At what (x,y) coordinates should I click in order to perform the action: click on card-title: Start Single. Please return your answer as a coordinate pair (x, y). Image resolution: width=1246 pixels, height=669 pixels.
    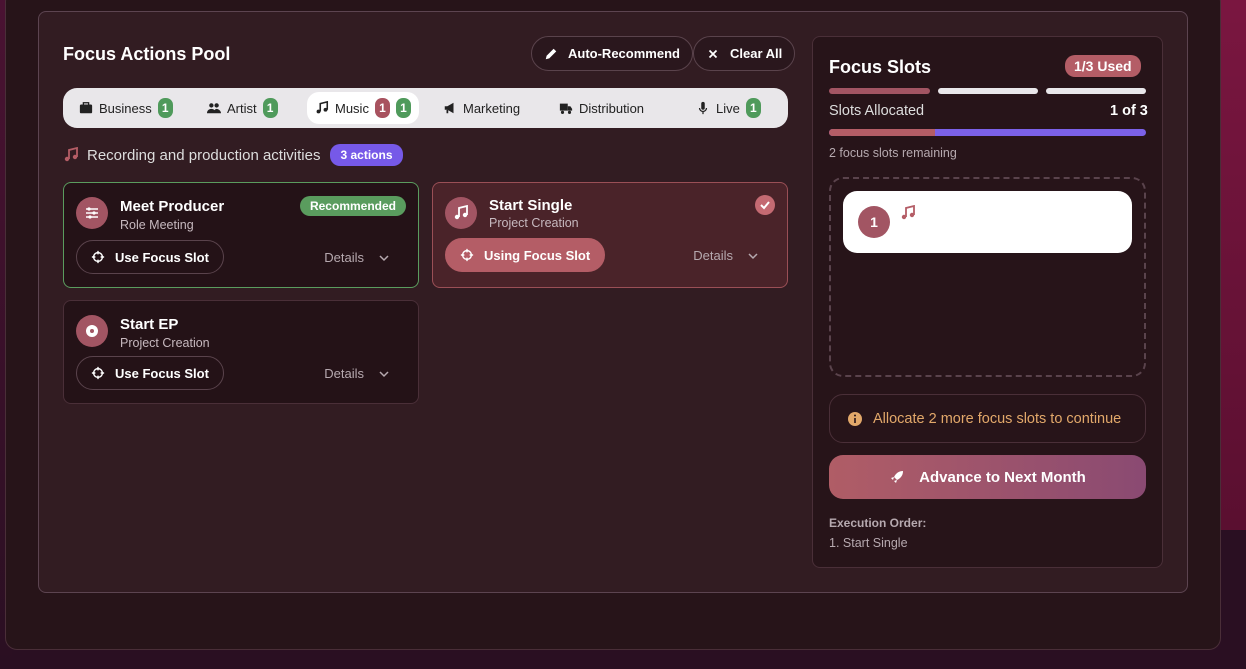
    Looking at the image, I should click on (531, 205).